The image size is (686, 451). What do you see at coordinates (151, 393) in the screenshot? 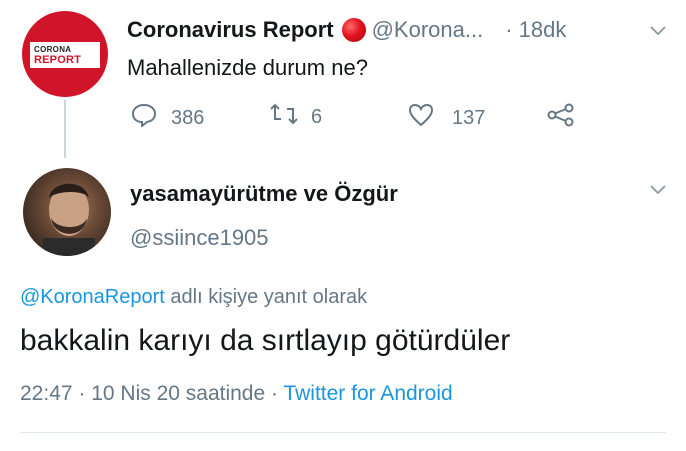
I see `timestamp: 22:47 · 10 Nis 20 saatinde ·` at bounding box center [151, 393].